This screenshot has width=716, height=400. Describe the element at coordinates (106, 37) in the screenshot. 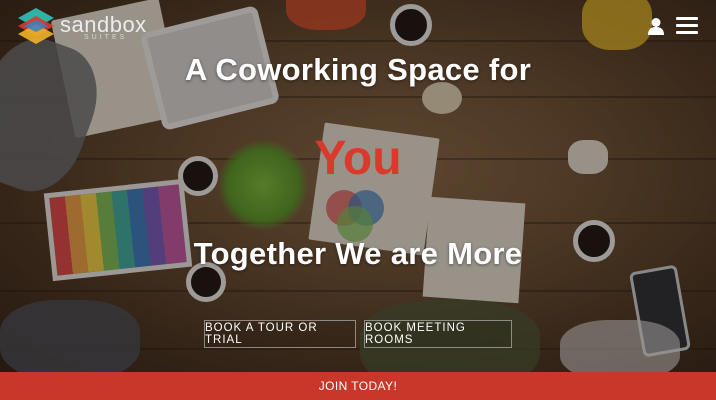

I see `logo-subtitle: SUITES` at that location.